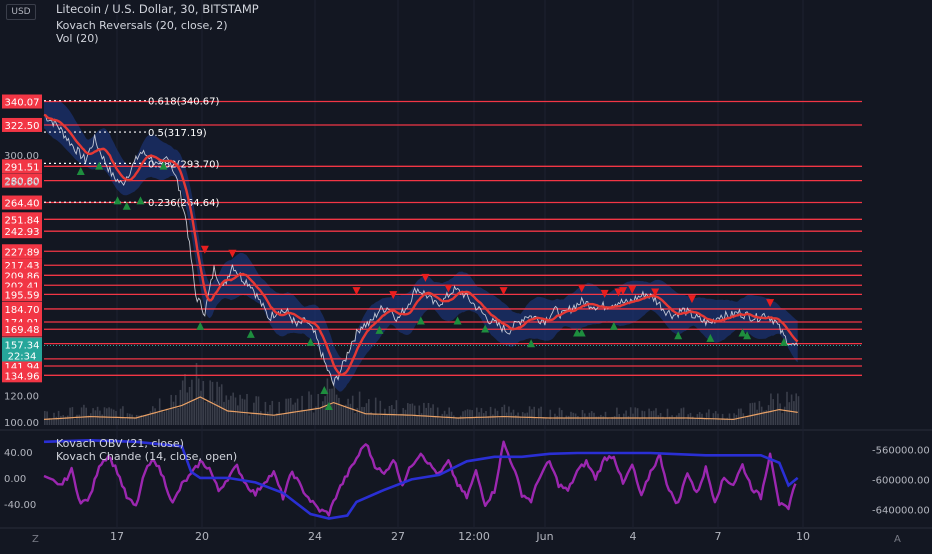 Image resolution: width=932 pixels, height=554 pixels. I want to click on indicator-volume-label: Vol (20), so click(77, 38).